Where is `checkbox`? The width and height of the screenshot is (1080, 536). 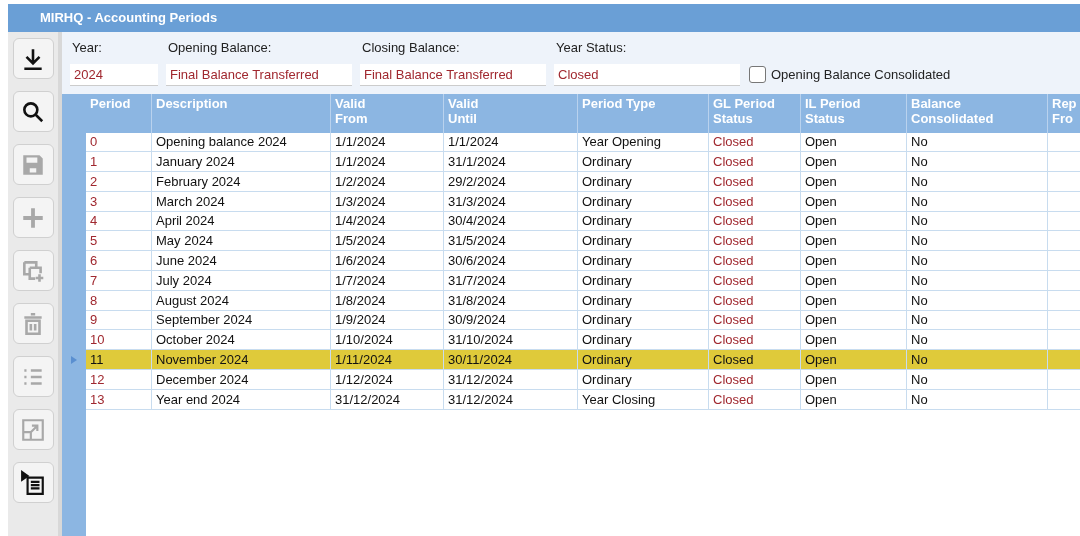
checkbox is located at coordinates (757, 74).